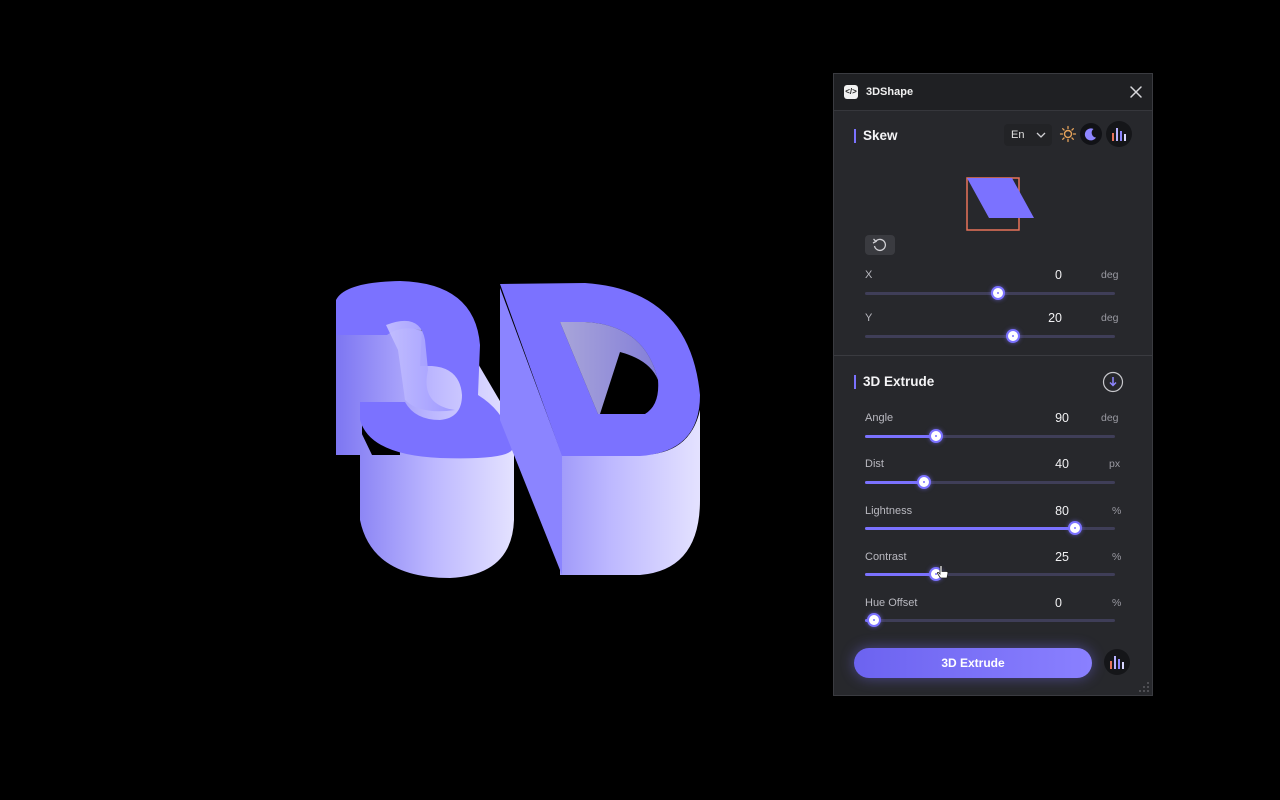 This screenshot has width=1280, height=800. Describe the element at coordinates (1041, 135) in the screenshot. I see `chevron-down-icon` at that location.